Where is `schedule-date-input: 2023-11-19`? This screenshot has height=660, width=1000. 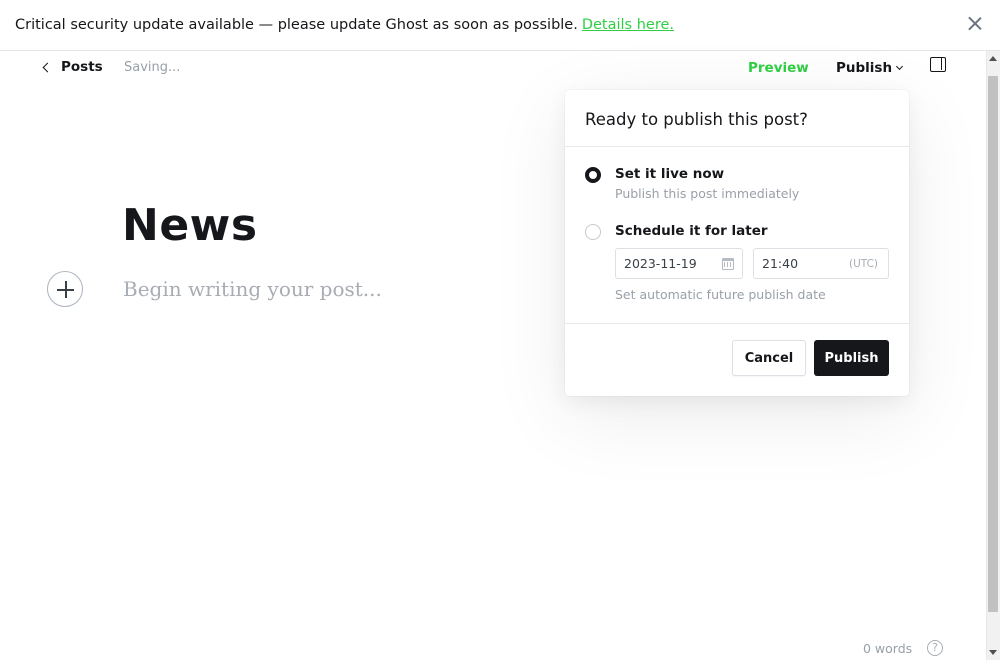 schedule-date-input: 2023-11-19 is located at coordinates (679, 263).